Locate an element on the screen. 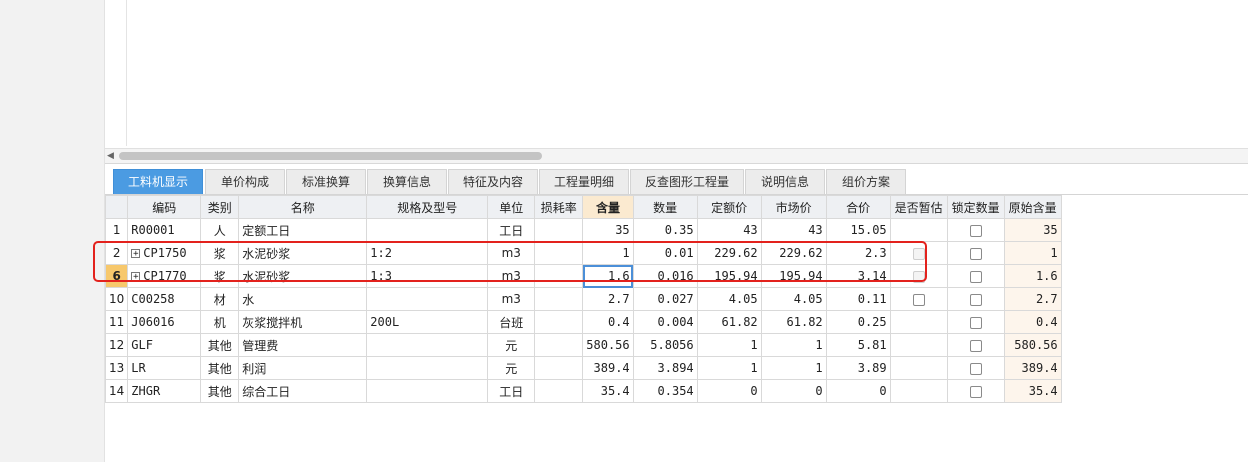 The image size is (1248, 462). cell-type: 浆 is located at coordinates (220, 276).